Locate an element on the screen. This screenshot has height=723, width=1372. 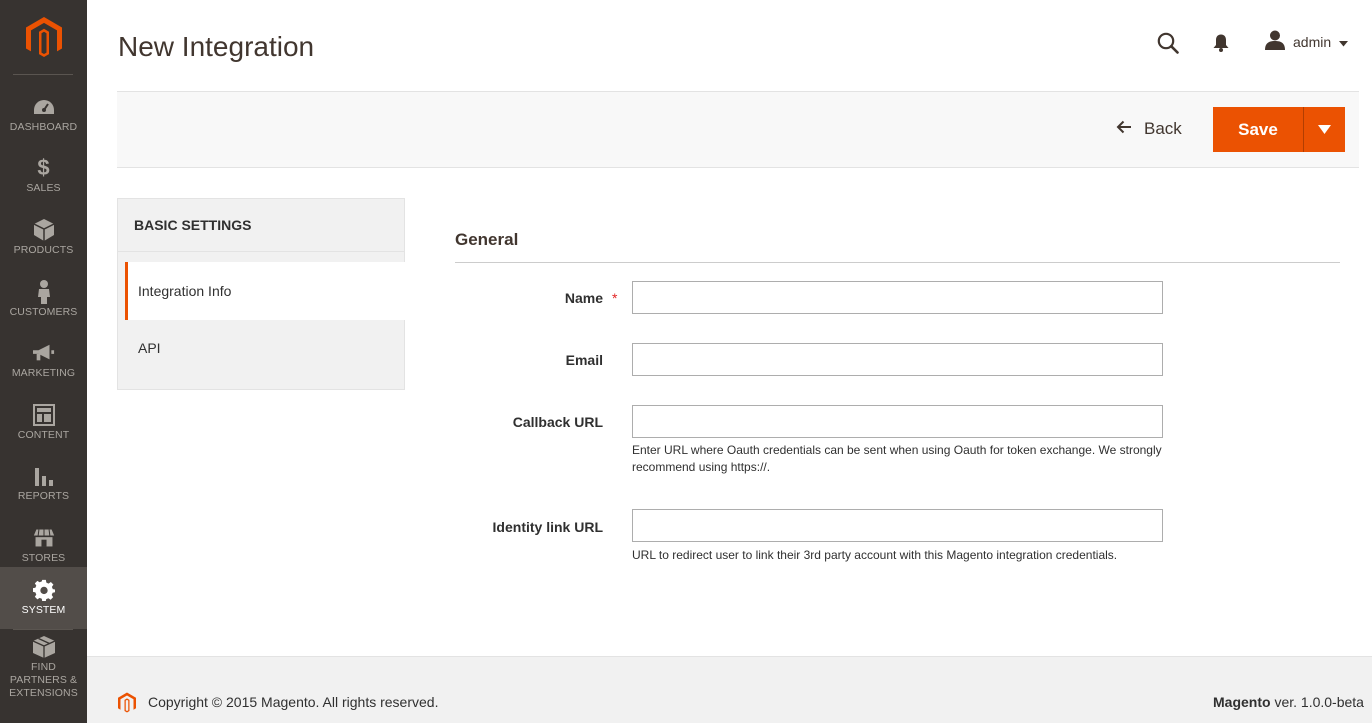
user-icon is located at coordinates (1275, 41).